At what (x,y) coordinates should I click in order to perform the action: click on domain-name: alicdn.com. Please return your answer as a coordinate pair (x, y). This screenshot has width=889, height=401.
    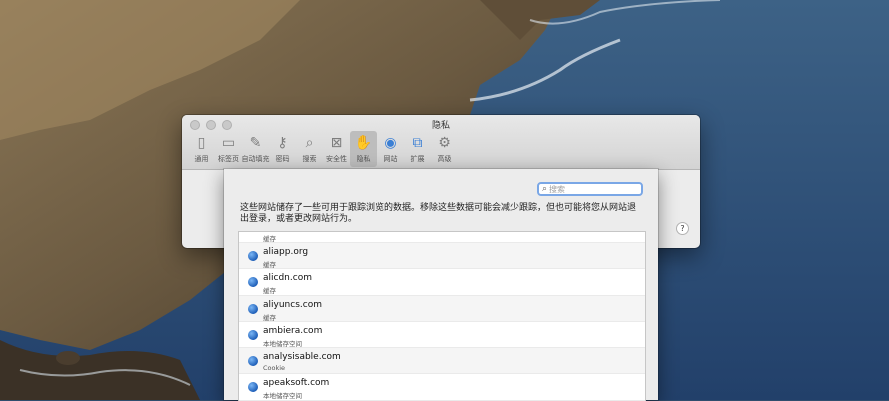
    Looking at the image, I should click on (287, 278).